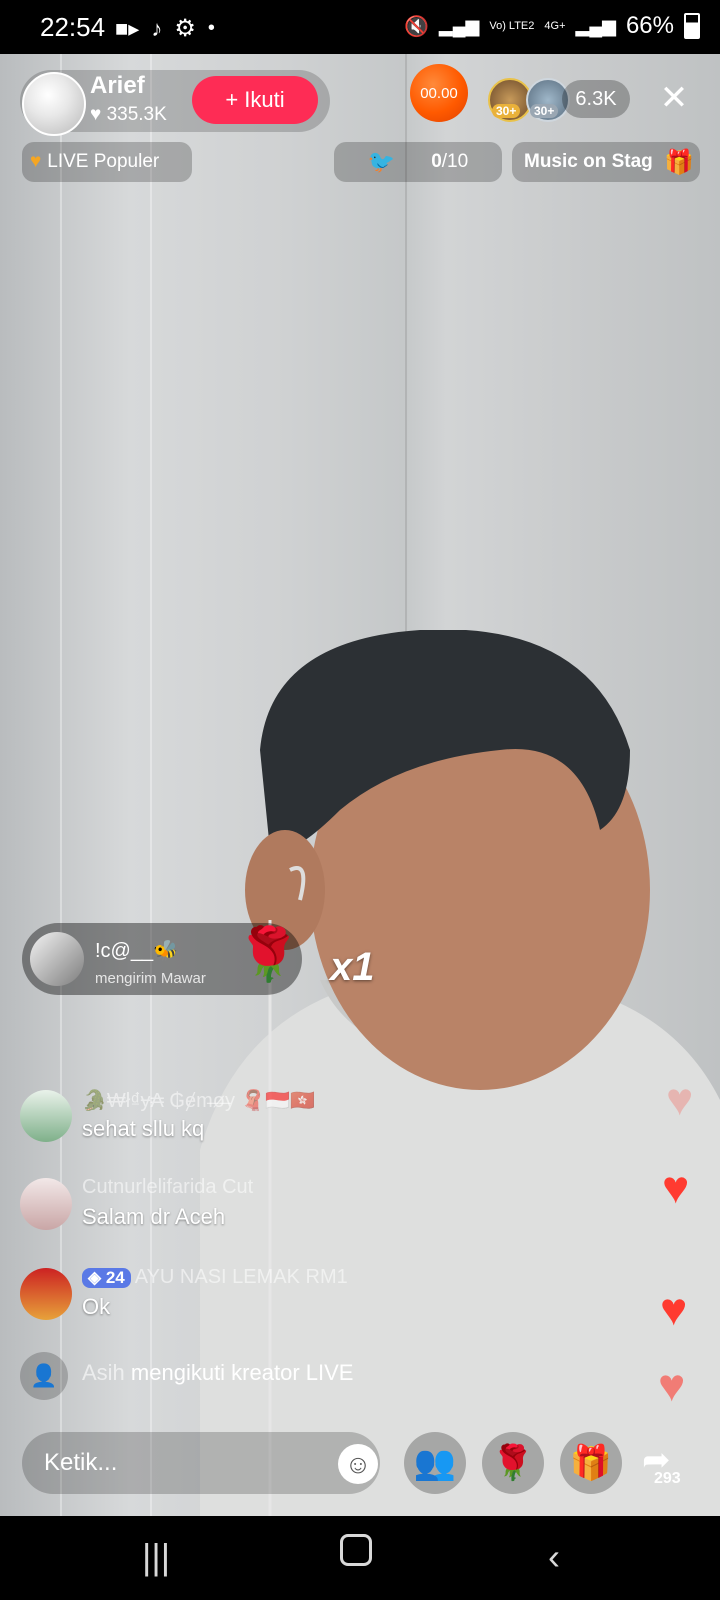  I want to click on settings-gear-icon: ⚙, so click(185, 28).